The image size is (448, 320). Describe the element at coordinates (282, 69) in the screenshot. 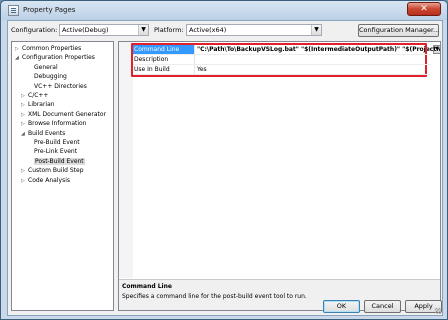

I see `property-row: Use In Build Yes` at that location.